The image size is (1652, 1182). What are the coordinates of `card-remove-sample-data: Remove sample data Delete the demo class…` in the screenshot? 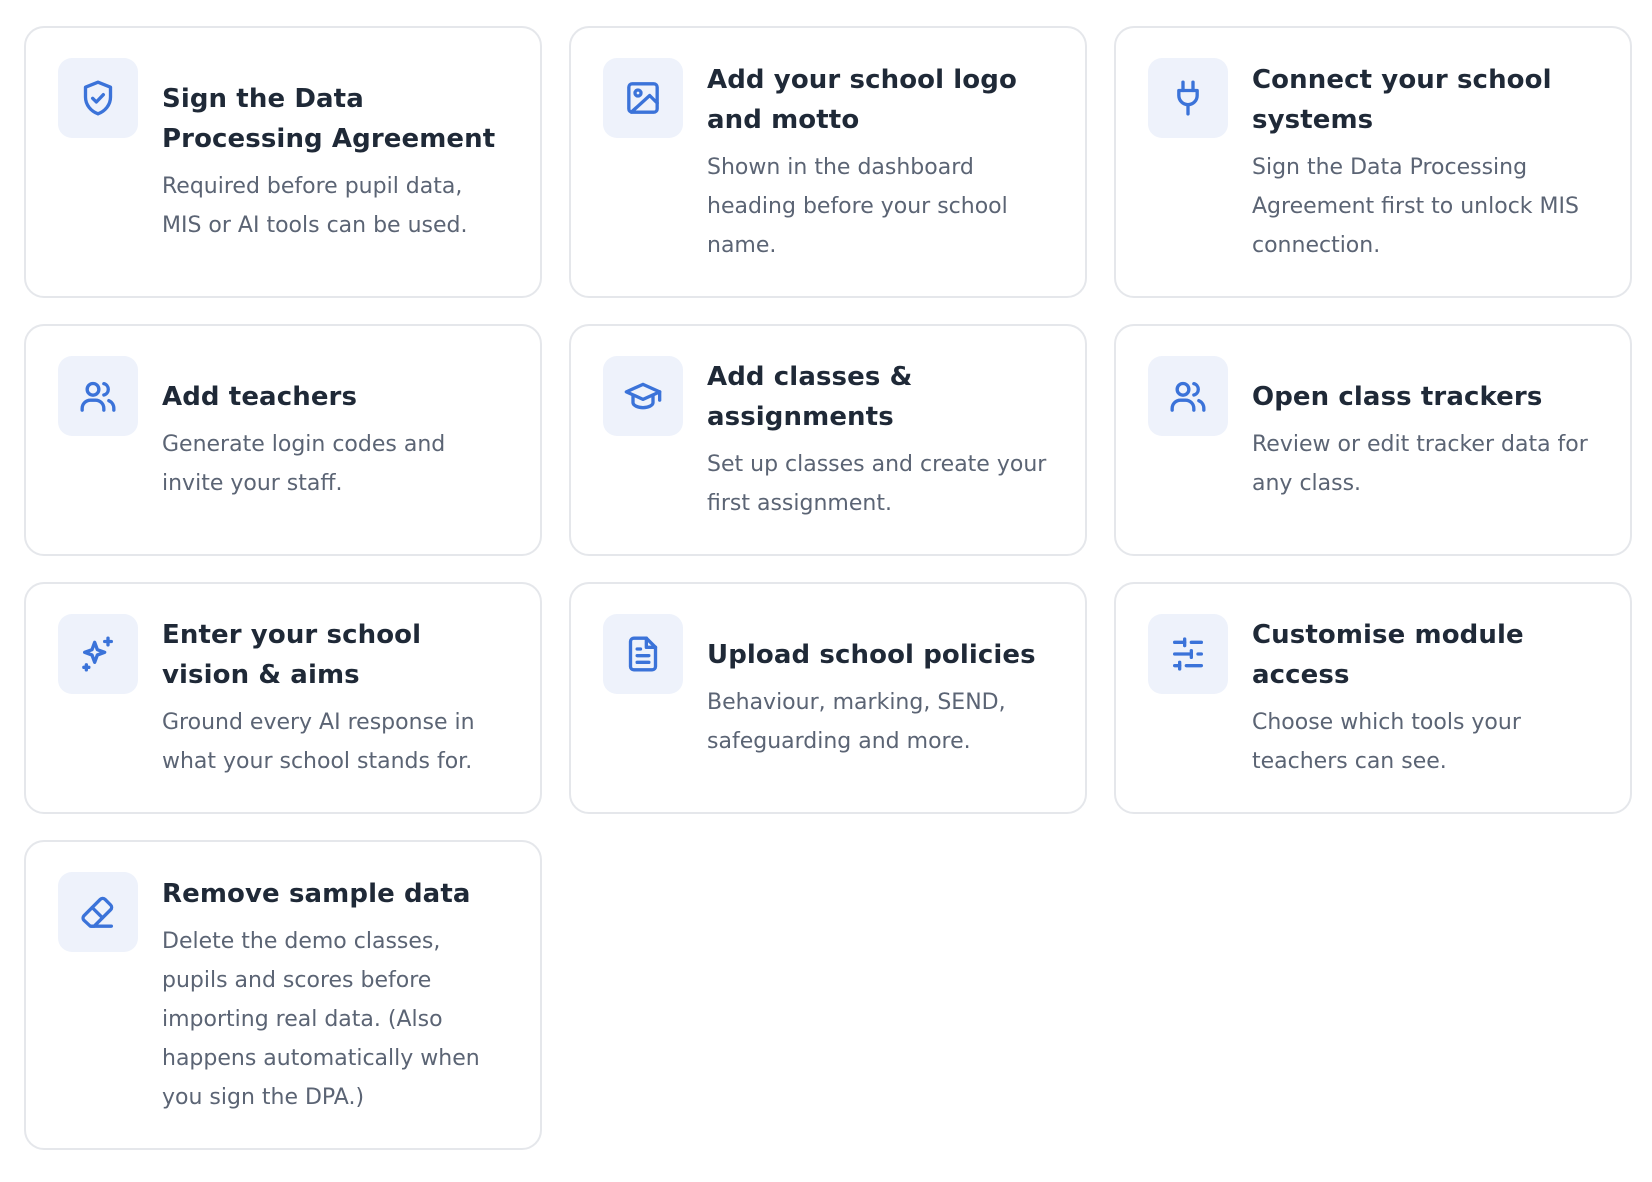 It's located at (283, 995).